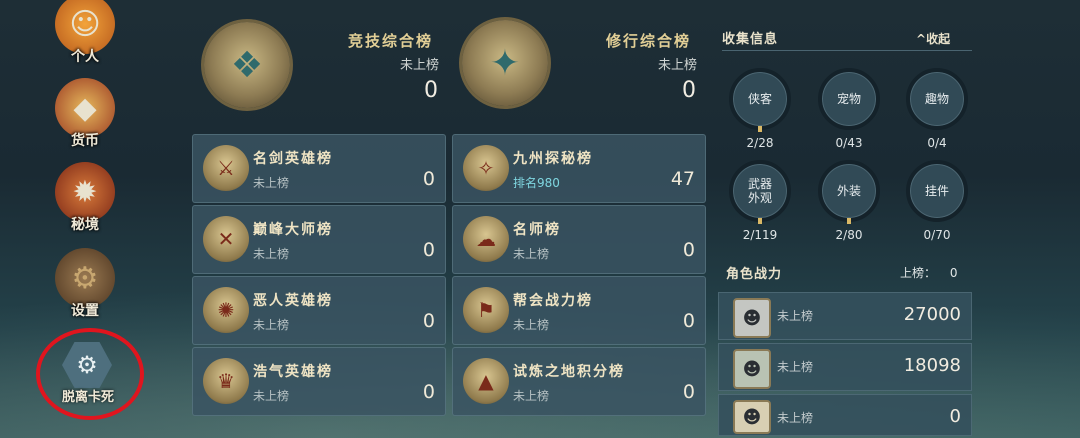  I want to click on collect-label: 宠物, so click(848, 99).